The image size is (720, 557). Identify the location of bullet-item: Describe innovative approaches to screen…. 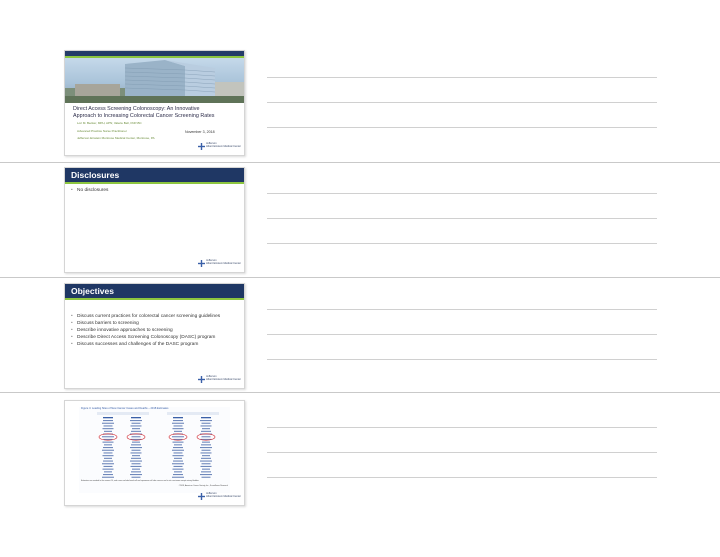
(146, 331).